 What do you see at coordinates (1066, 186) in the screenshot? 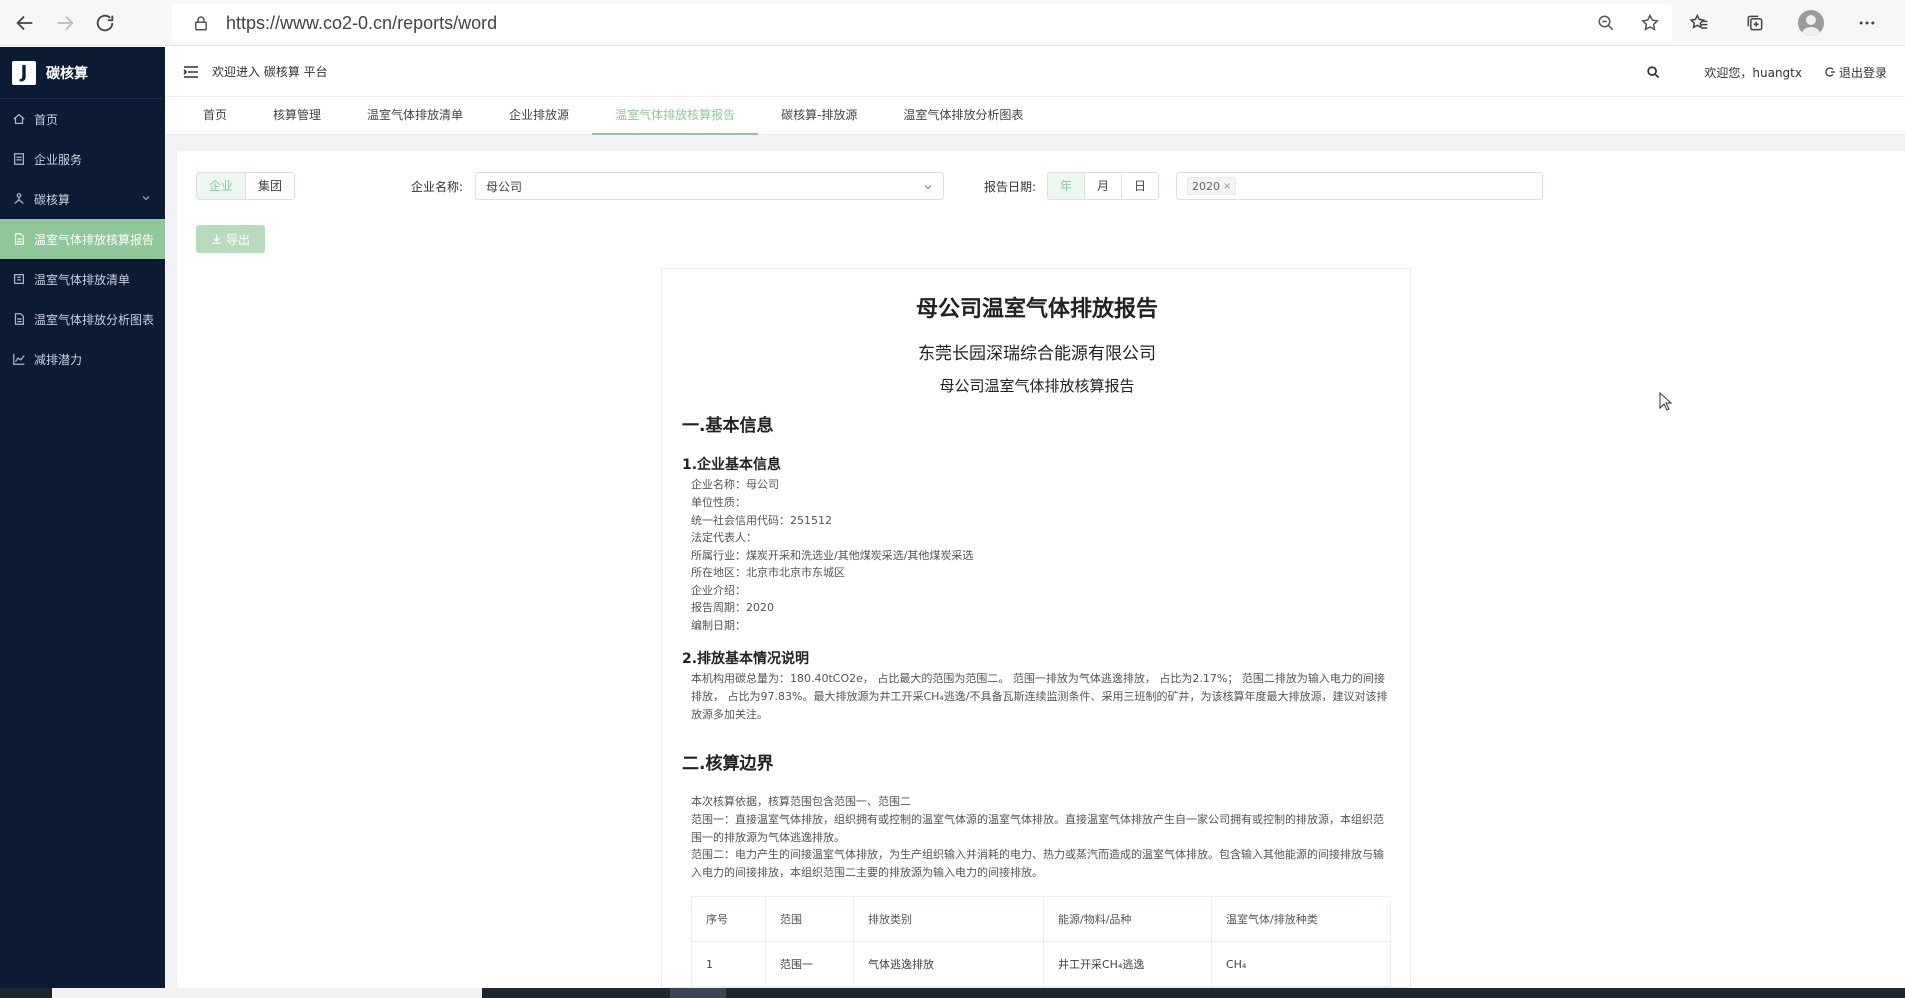
I see `date-option-year: 年` at bounding box center [1066, 186].